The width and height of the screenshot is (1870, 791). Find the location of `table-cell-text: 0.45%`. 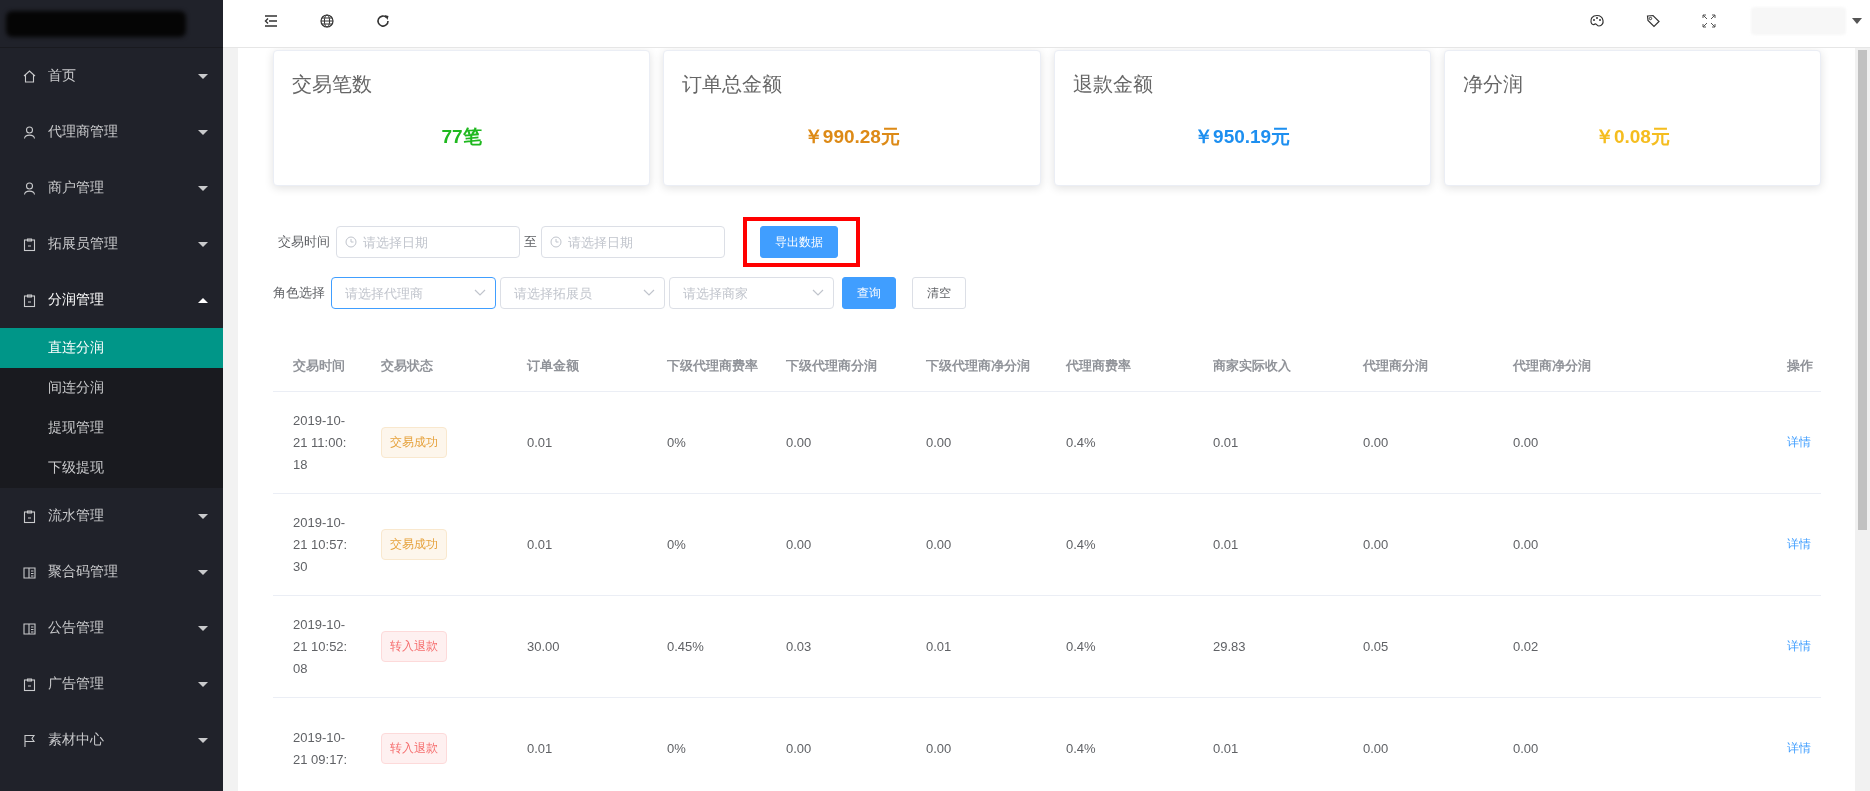

table-cell-text: 0.45% is located at coordinates (685, 646).